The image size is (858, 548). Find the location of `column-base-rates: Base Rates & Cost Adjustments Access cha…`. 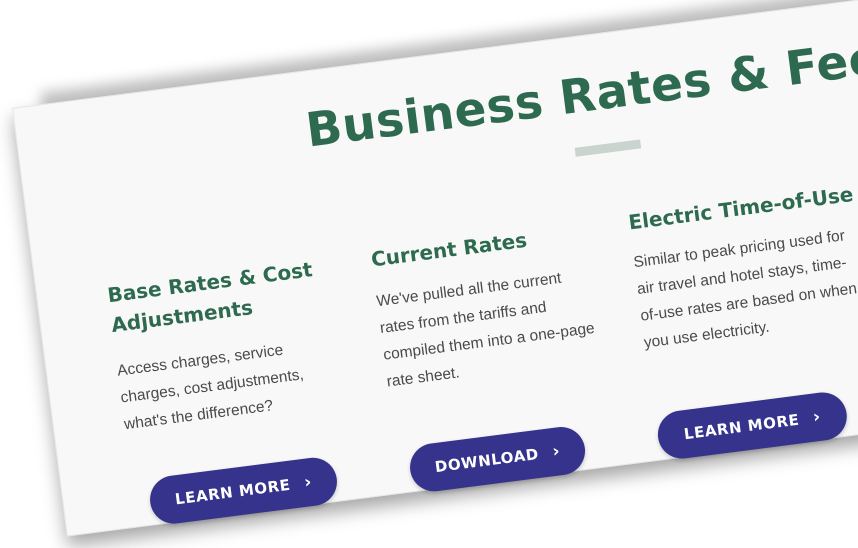

column-base-rates: Base Rates & Cost Adjustments Access cha… is located at coordinates (220, 346).